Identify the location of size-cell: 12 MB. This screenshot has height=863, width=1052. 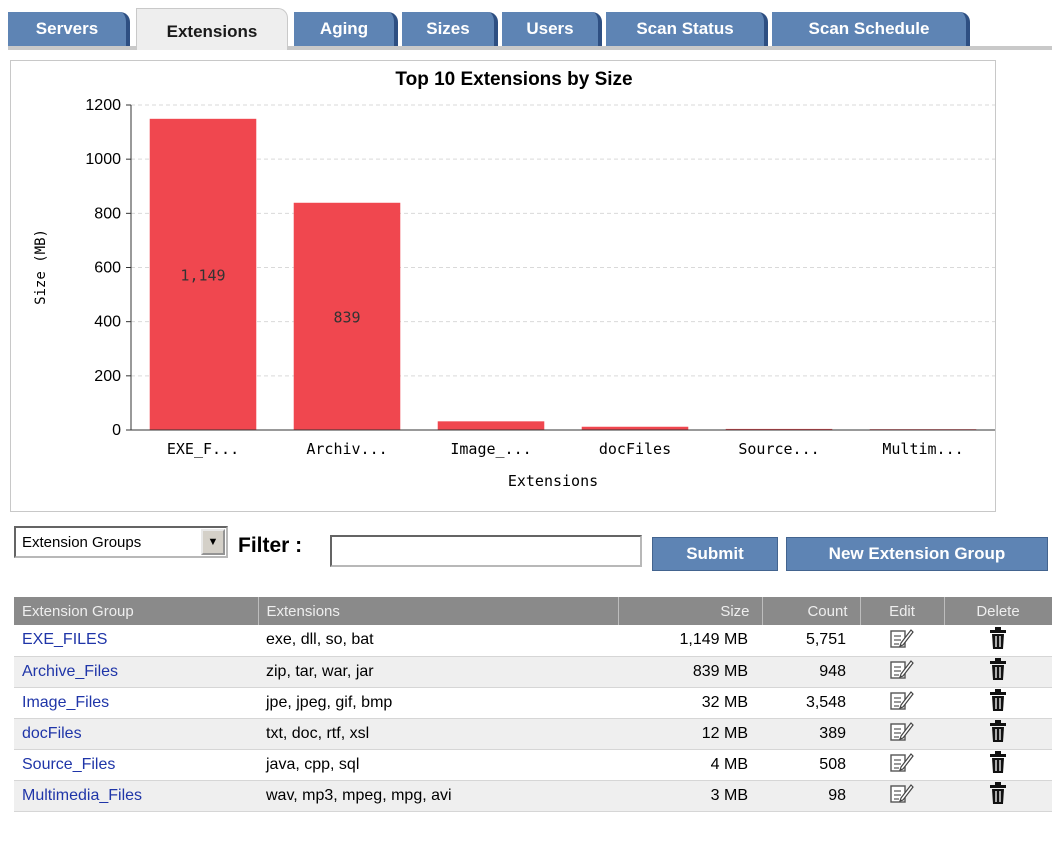
(690, 734).